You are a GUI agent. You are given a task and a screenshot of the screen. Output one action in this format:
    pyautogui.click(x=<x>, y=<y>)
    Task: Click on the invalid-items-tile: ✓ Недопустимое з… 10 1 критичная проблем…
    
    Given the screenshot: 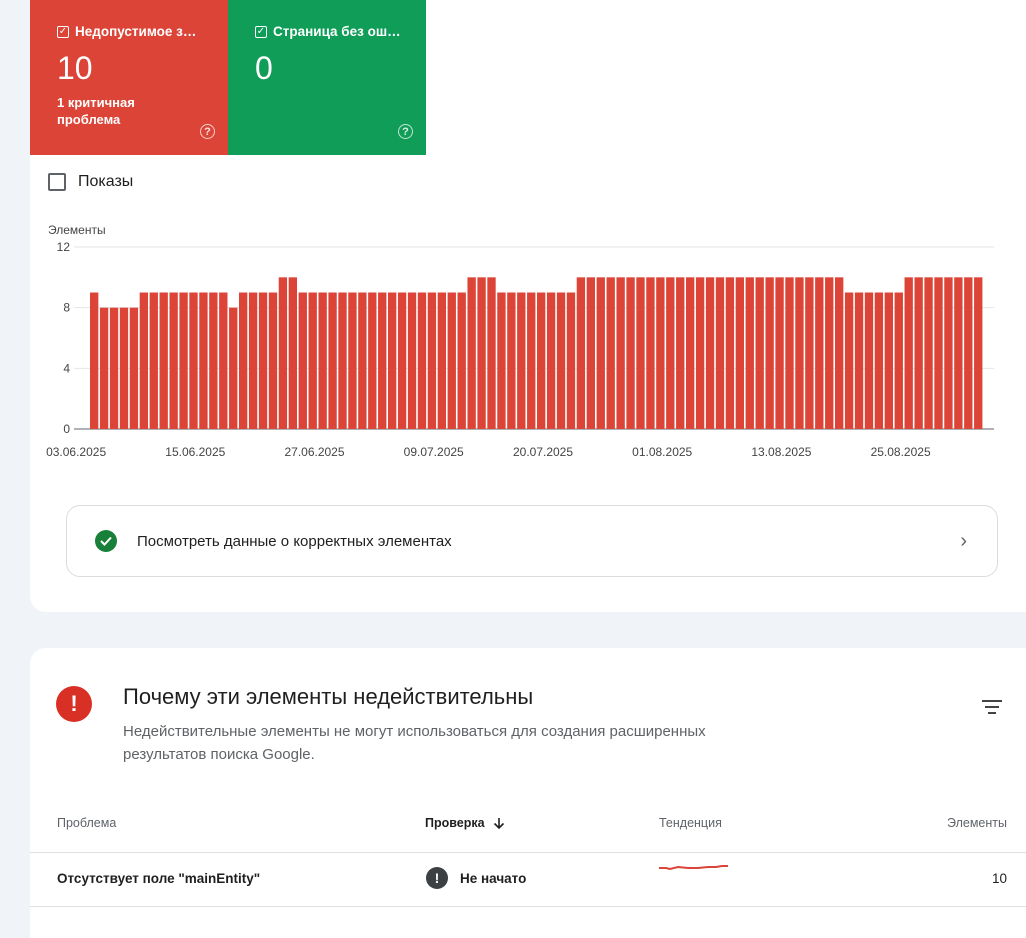 What is the action you would take?
    pyautogui.click(x=129, y=77)
    